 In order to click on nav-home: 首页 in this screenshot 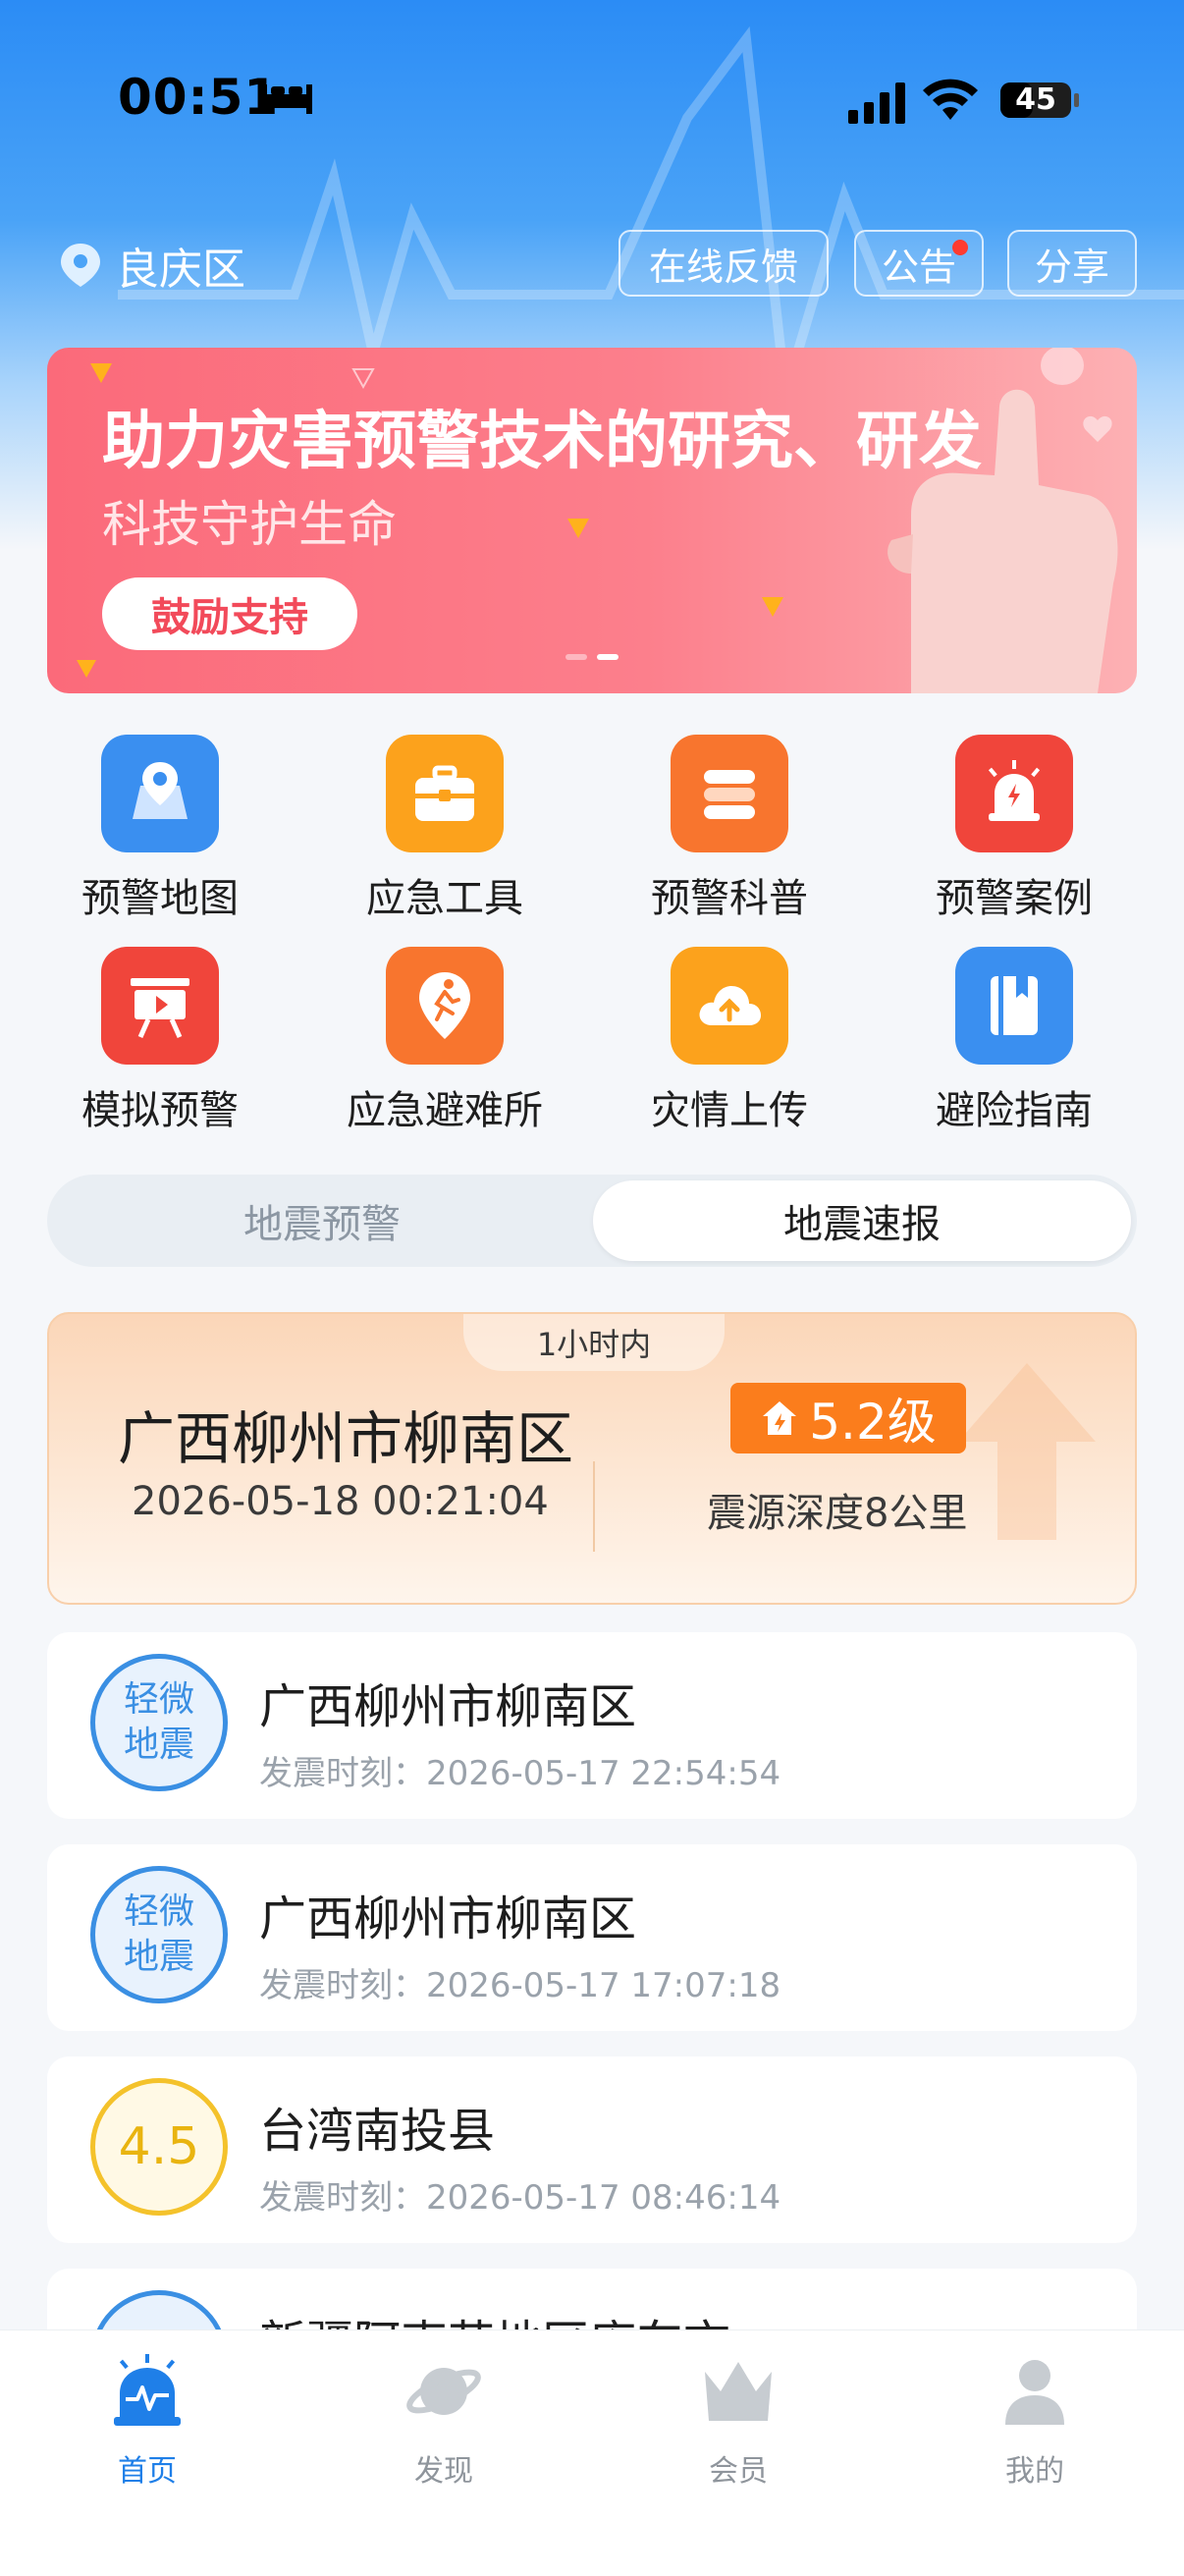, I will do `click(147, 2422)`.